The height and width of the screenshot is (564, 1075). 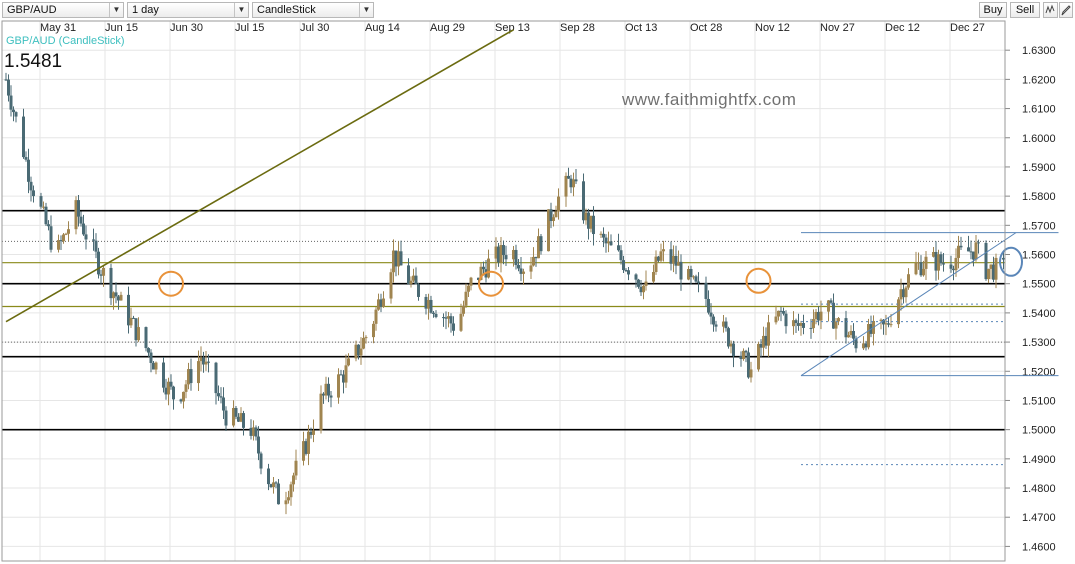 I want to click on y-tick-label: 1.4900, so click(x=1039, y=460).